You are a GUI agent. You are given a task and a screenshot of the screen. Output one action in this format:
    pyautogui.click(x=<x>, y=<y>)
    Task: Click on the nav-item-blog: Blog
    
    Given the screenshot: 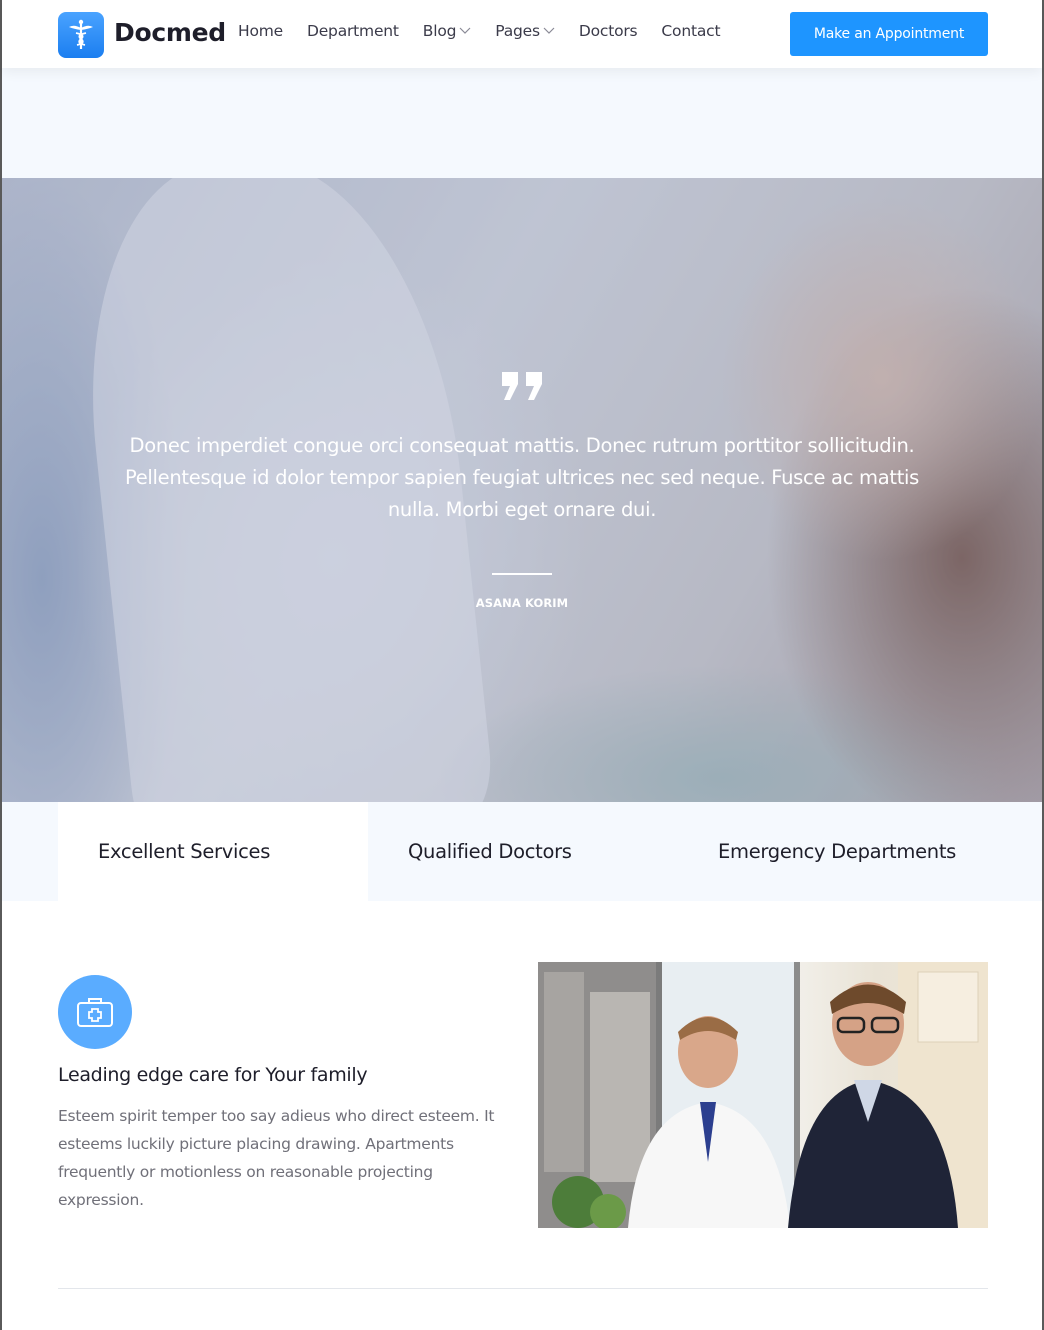 What is the action you would take?
    pyautogui.click(x=447, y=31)
    